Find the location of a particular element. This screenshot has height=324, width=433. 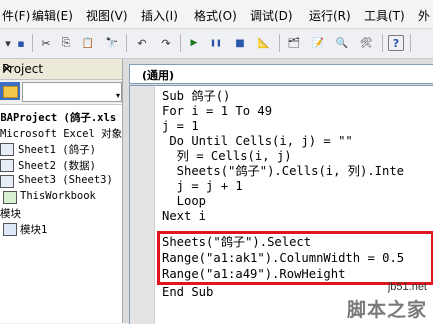

tree-item-label: Sheet3 (Sheet3) is located at coordinates (65, 180).